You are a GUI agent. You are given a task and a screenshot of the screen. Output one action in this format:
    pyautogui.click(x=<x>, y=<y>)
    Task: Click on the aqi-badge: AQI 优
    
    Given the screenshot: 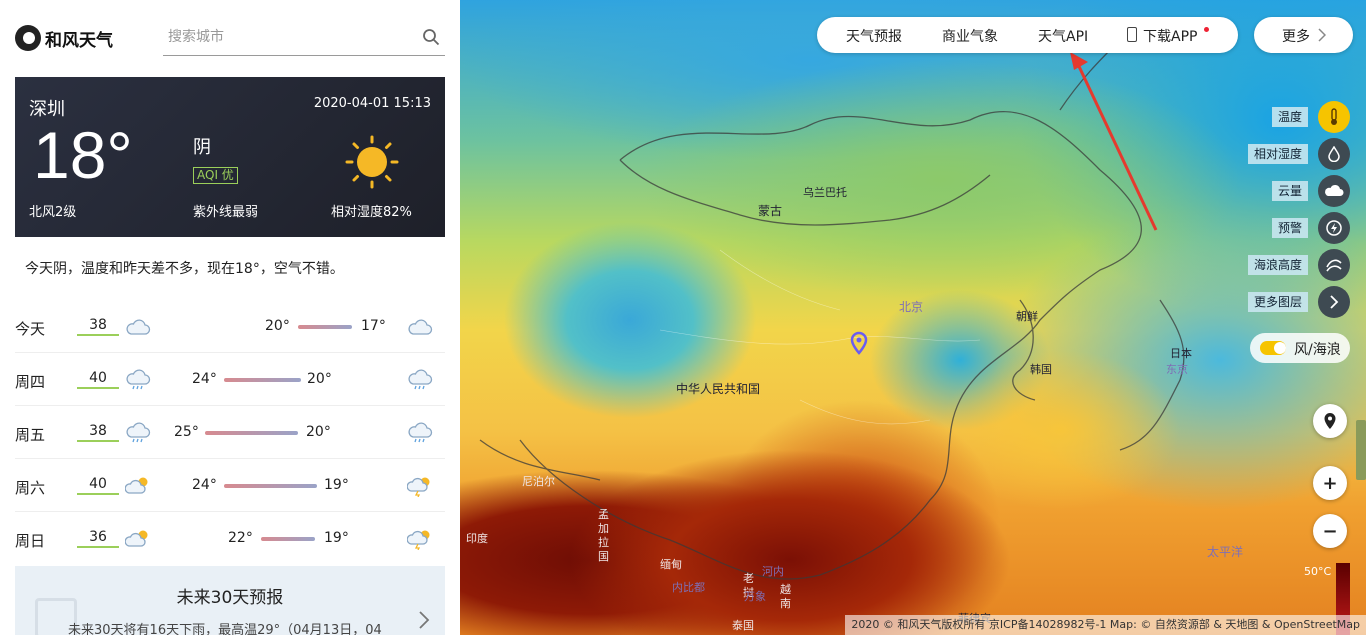 What is the action you would take?
    pyautogui.click(x=215, y=175)
    